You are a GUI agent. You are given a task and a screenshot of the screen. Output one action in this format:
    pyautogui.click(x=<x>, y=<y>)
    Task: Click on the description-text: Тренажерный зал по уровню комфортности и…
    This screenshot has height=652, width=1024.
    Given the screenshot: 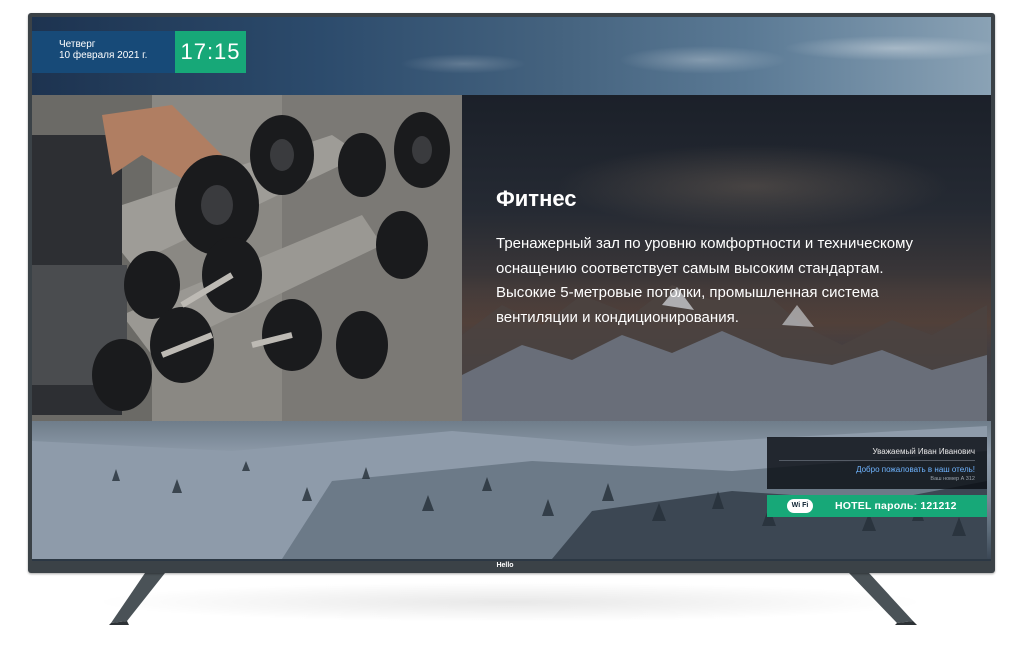 What is the action you would take?
    pyautogui.click(x=705, y=280)
    